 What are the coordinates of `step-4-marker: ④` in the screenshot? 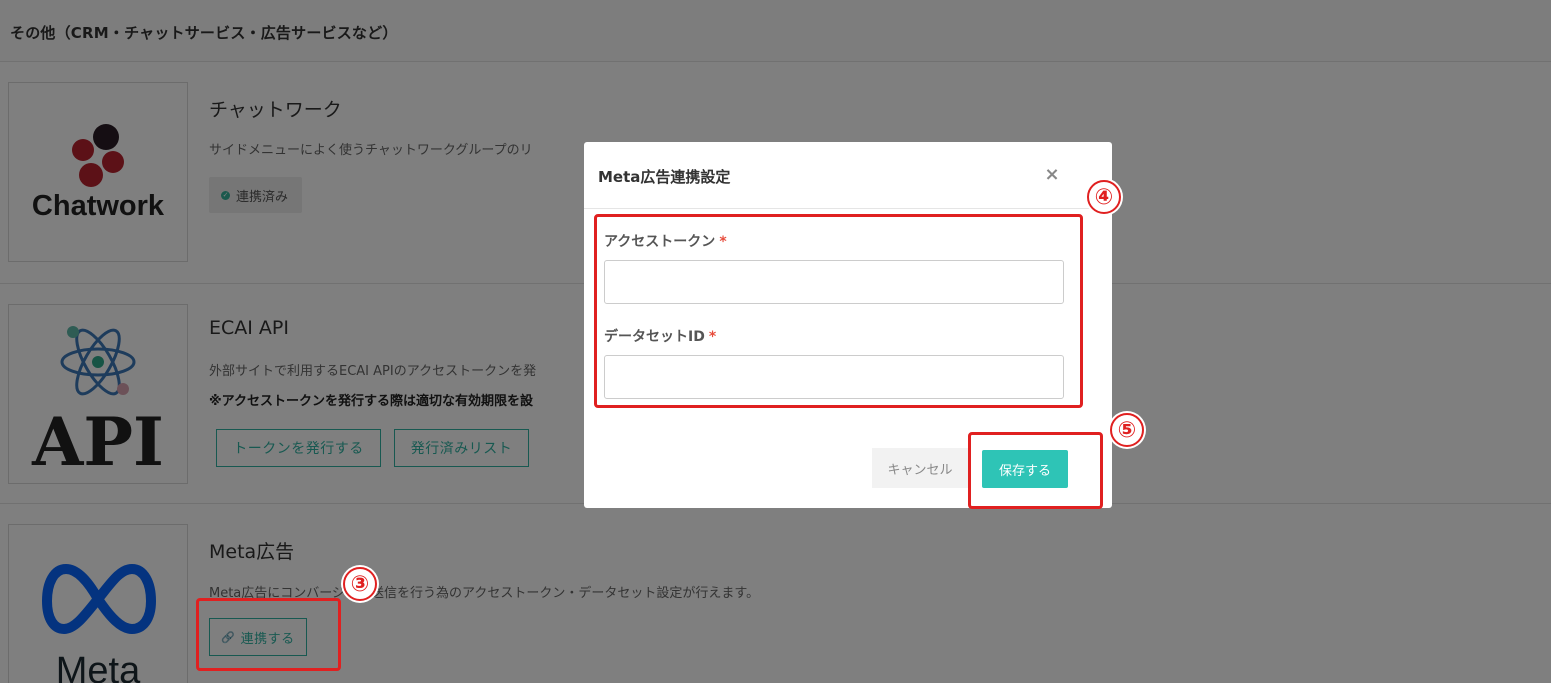 It's located at (1104, 197).